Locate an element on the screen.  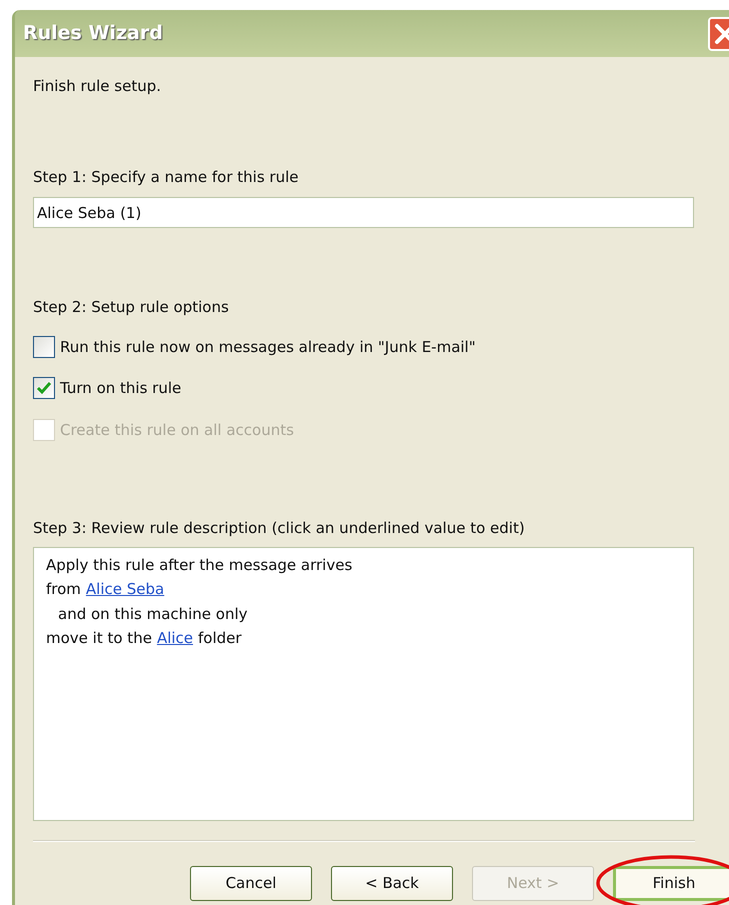
dialog-button: Cancel is located at coordinates (251, 883).